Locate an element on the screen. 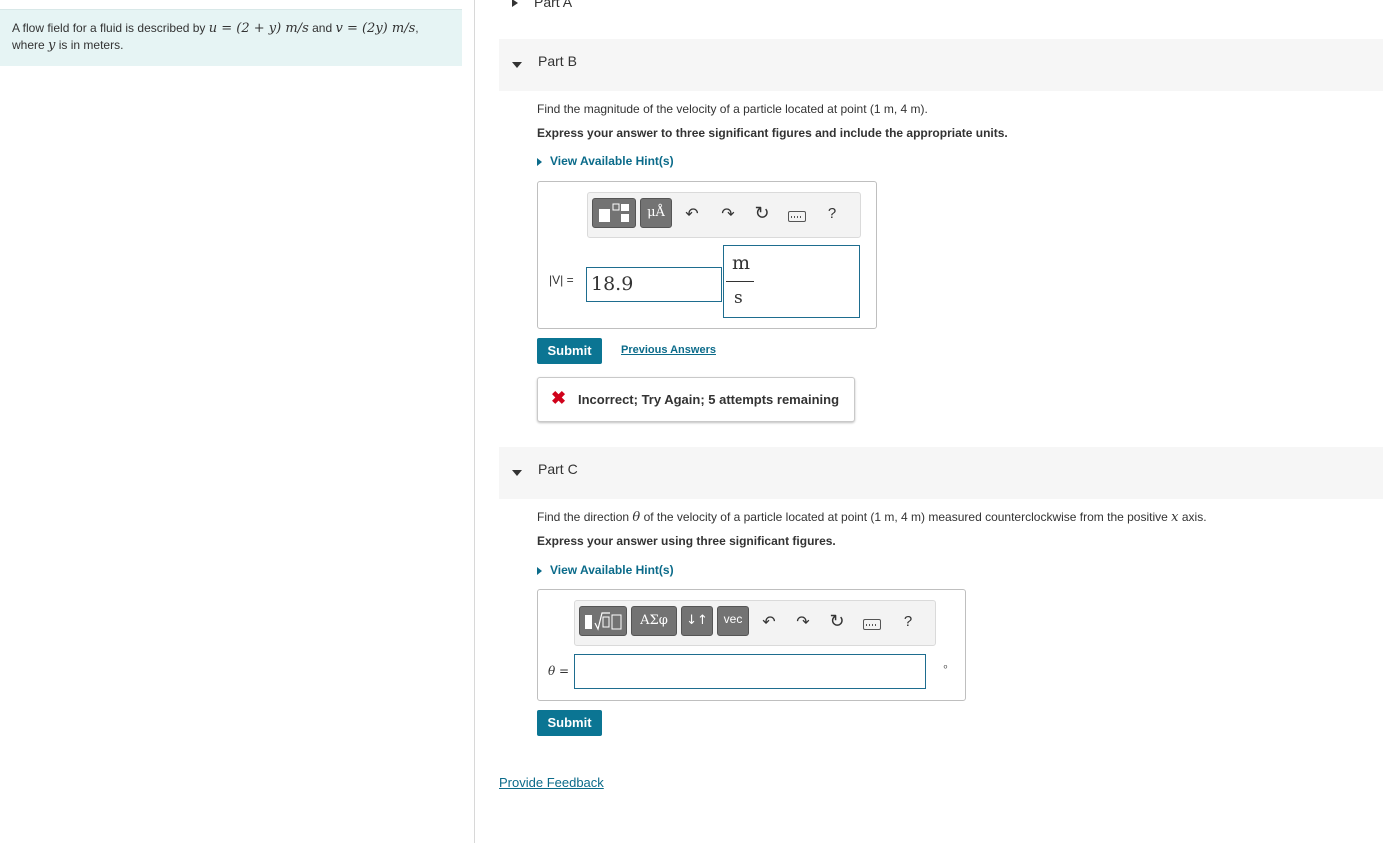 This screenshot has height=843, width=1383. problem-text-3: is in meters. is located at coordinates (91, 45).